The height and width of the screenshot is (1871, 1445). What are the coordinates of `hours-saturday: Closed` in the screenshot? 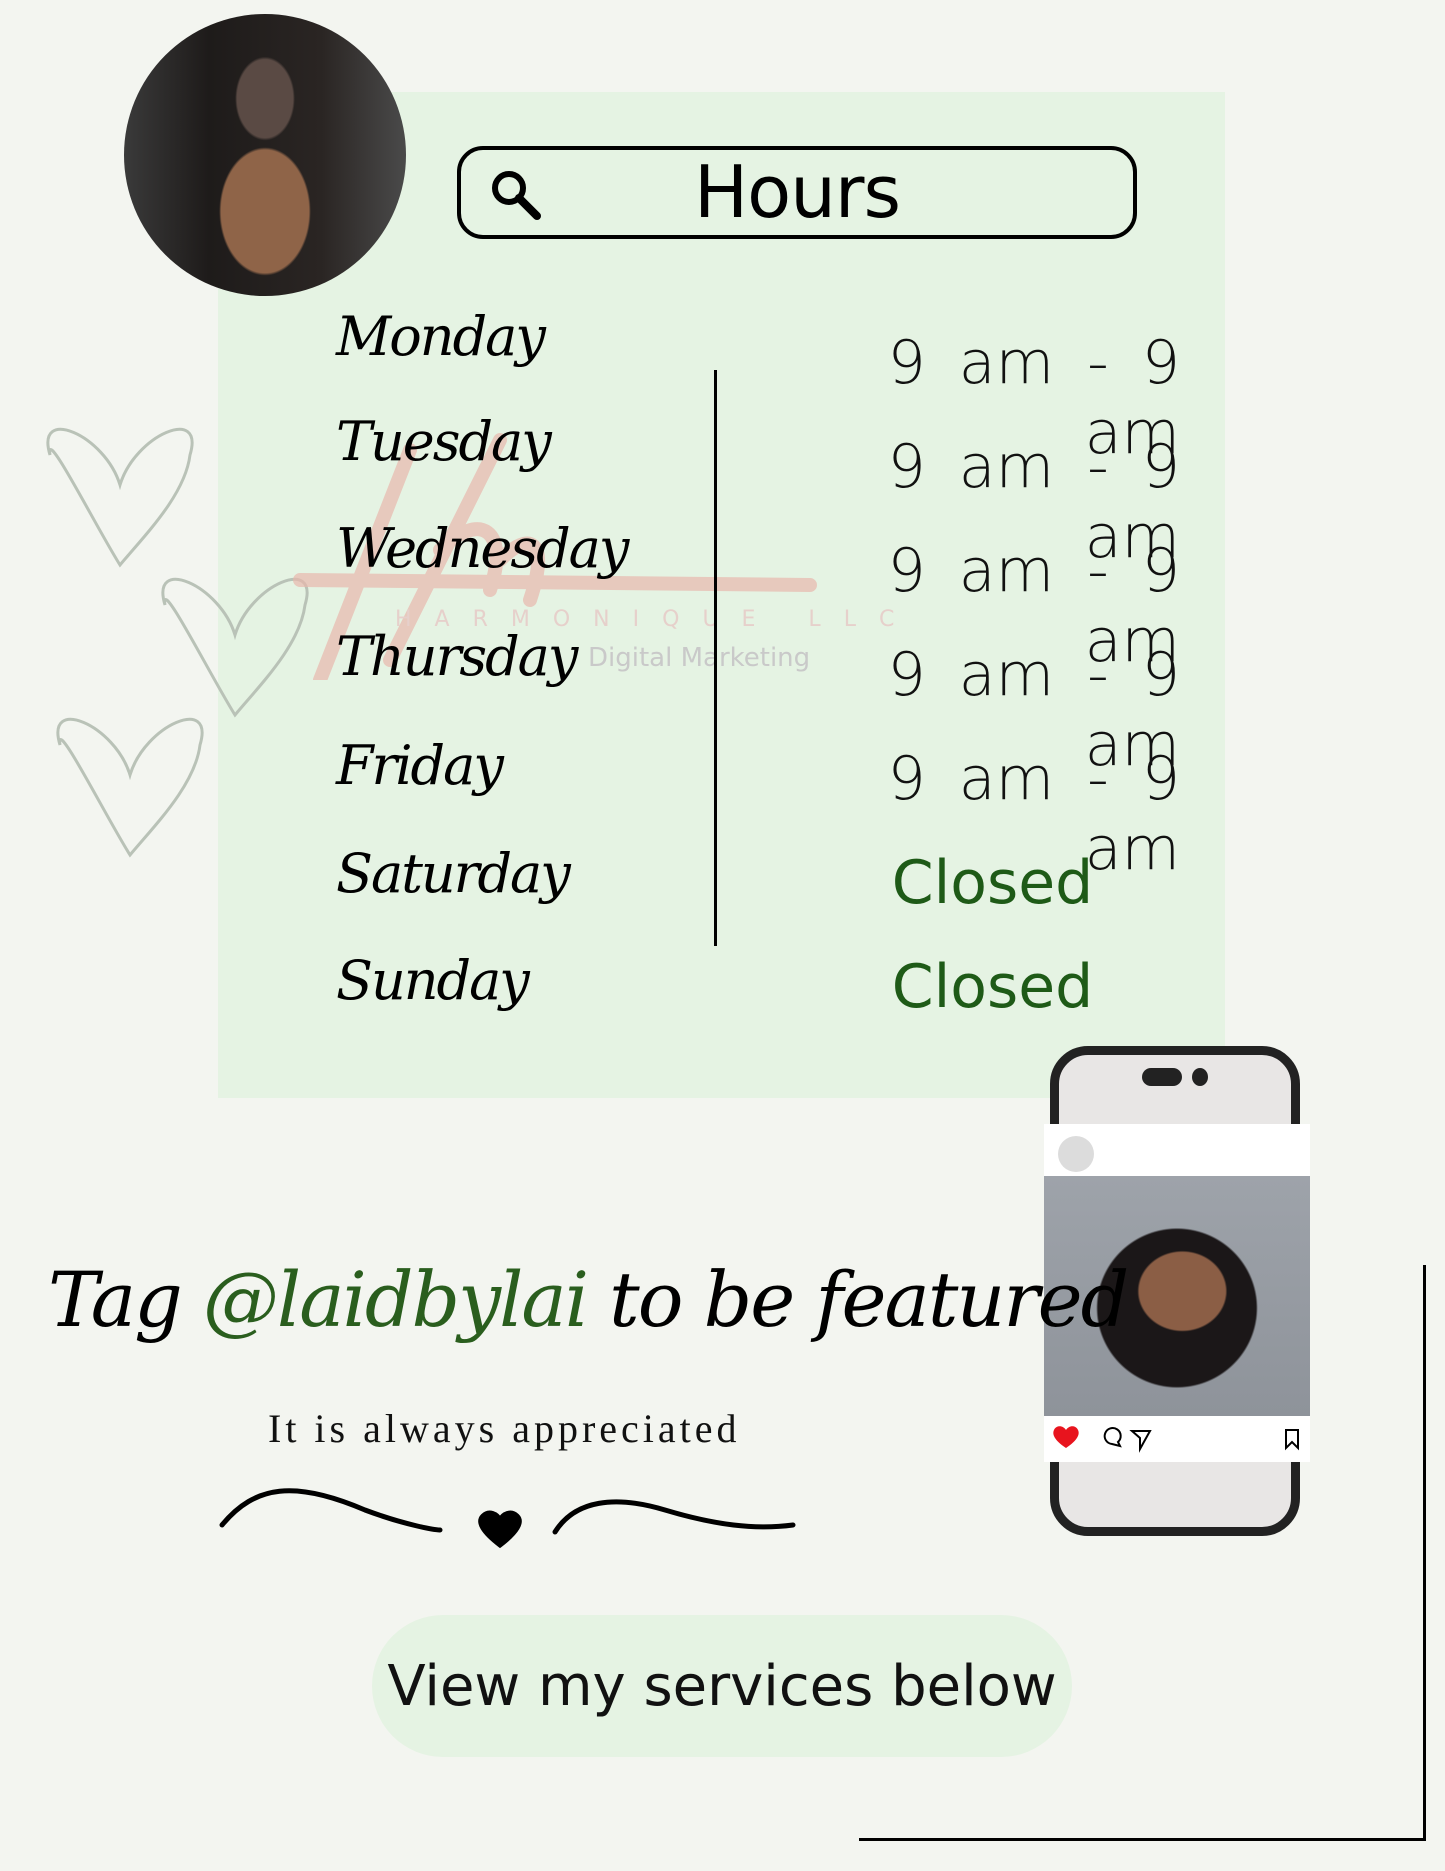 It's located at (992, 883).